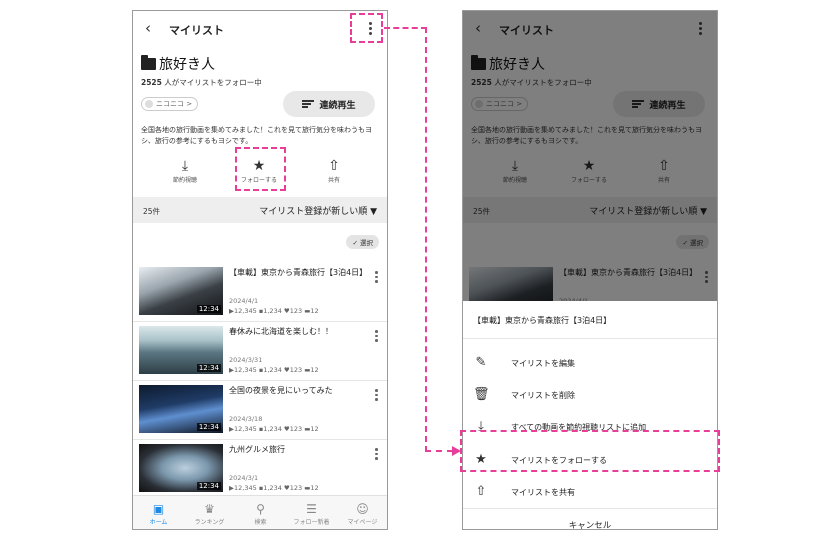 The height and width of the screenshot is (542, 840). I want to click on bottom-tab-bar: ▣ ホーム ♛ ランキング ⚲ 検索 ☰ フォロー新着 ☺ マイページ, so click(260, 512).